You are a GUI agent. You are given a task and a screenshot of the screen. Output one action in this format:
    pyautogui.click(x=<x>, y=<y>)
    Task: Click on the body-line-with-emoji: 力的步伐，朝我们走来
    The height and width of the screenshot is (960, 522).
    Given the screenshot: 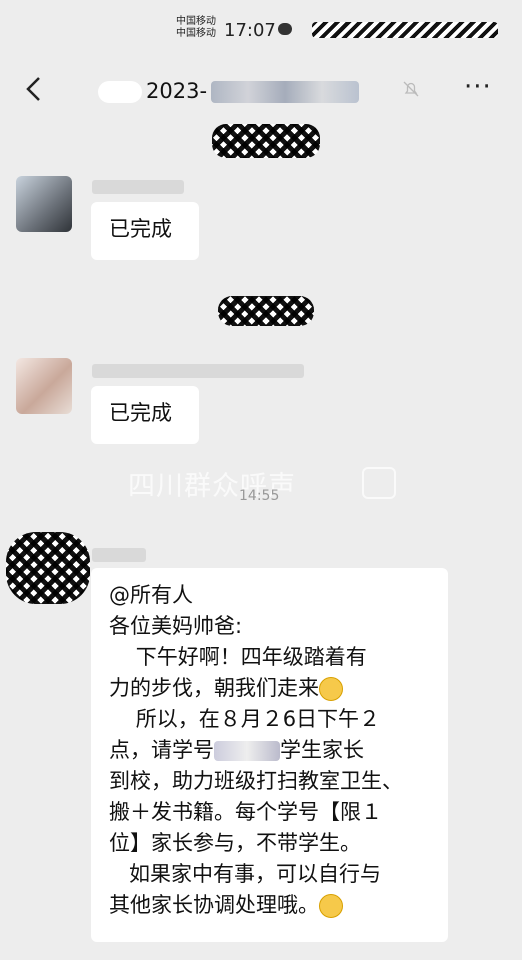 What is the action you would take?
    pyautogui.click(x=269, y=688)
    